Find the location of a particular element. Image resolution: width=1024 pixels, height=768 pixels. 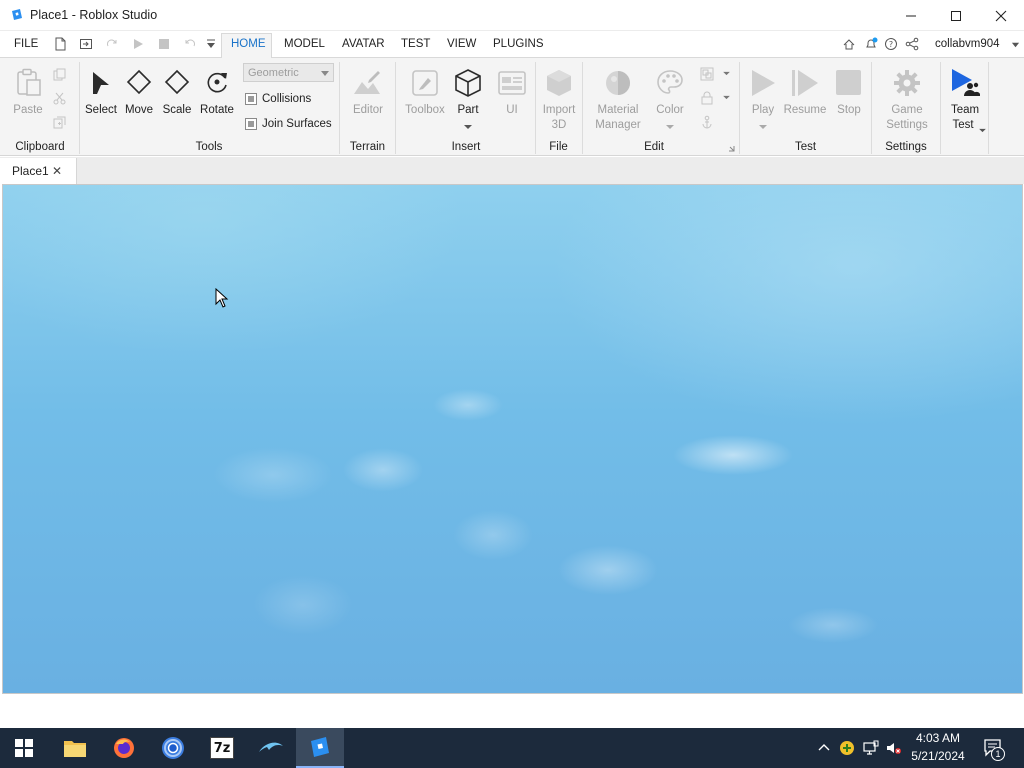

lock-icon is located at coordinates (707, 98).